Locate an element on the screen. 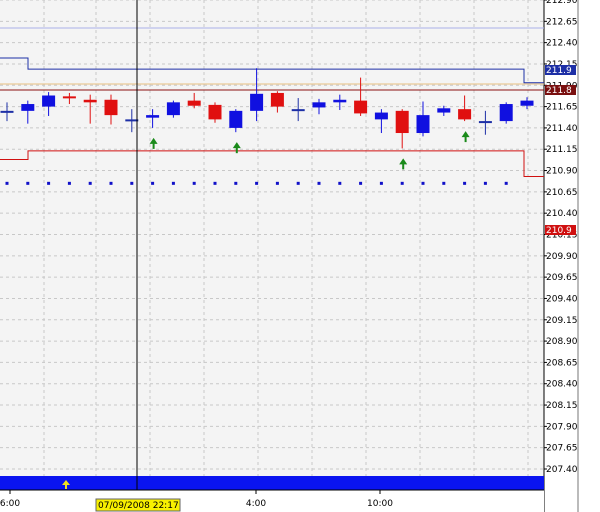 The image size is (600, 512). price-tag-label: 210.9 is located at coordinates (559, 231).